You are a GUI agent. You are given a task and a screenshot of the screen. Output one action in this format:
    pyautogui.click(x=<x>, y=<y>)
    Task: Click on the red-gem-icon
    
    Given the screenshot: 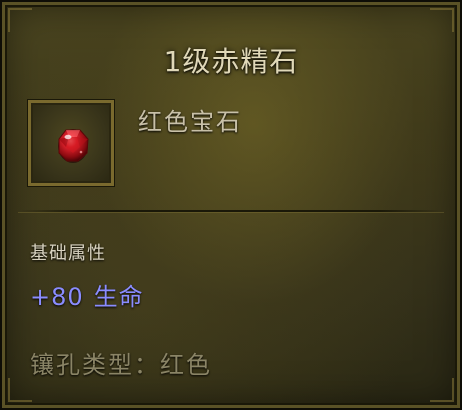 What is the action you would take?
    pyautogui.click(x=73, y=146)
    